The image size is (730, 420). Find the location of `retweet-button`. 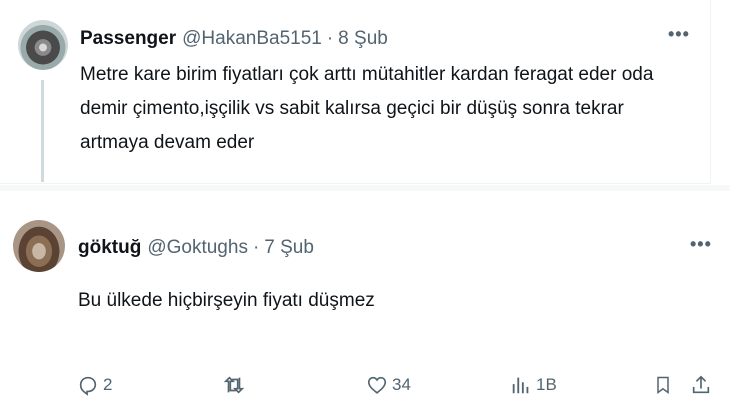

retweet-button is located at coordinates (236, 385).